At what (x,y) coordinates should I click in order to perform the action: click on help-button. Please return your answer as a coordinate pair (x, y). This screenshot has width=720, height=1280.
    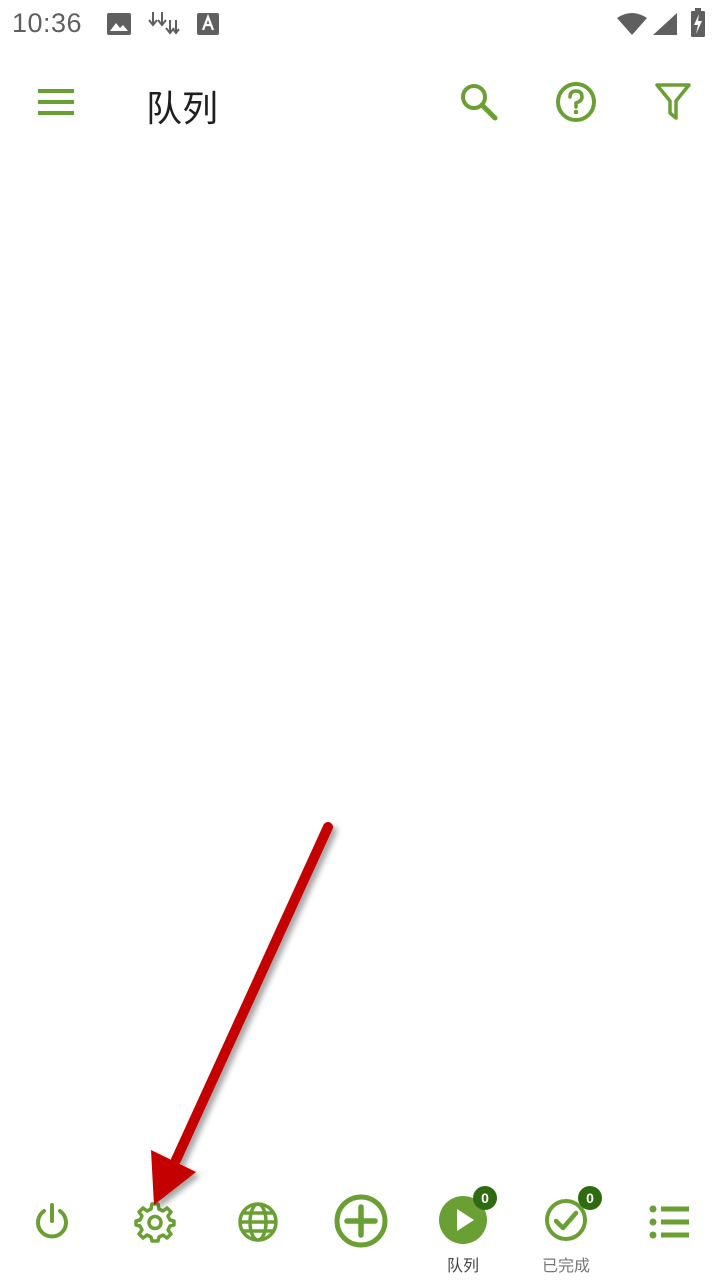
    Looking at the image, I should click on (576, 104).